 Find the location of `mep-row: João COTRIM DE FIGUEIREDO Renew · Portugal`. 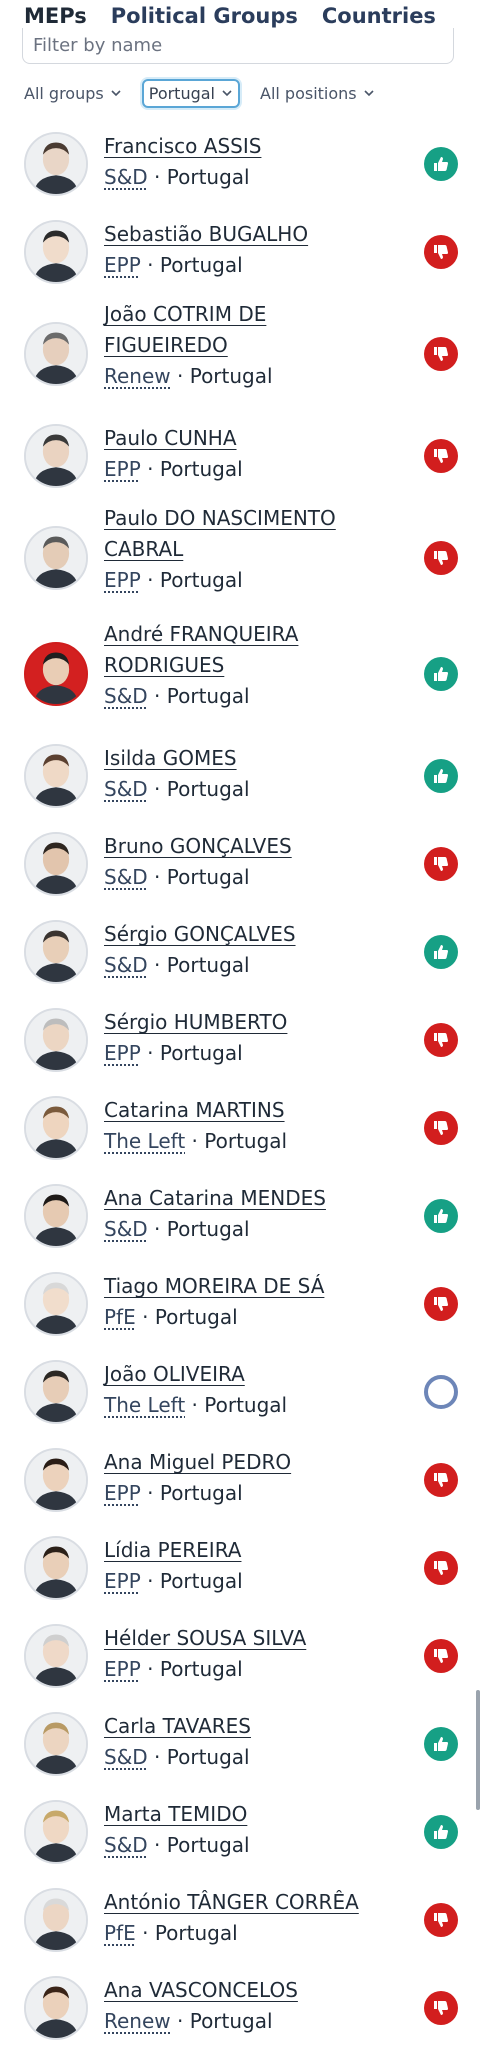

mep-row: João COTRIM DE FIGUEIREDO Renew · Portugal is located at coordinates (240, 354).